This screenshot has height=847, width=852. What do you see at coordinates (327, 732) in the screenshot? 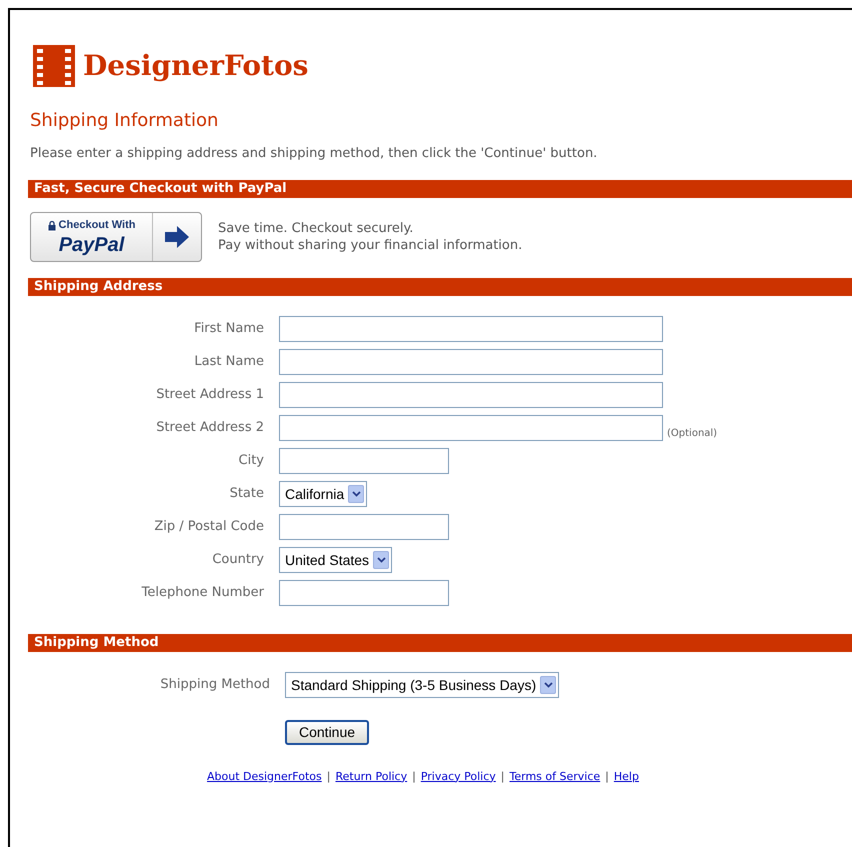
I see `continue-button: Continue` at bounding box center [327, 732].